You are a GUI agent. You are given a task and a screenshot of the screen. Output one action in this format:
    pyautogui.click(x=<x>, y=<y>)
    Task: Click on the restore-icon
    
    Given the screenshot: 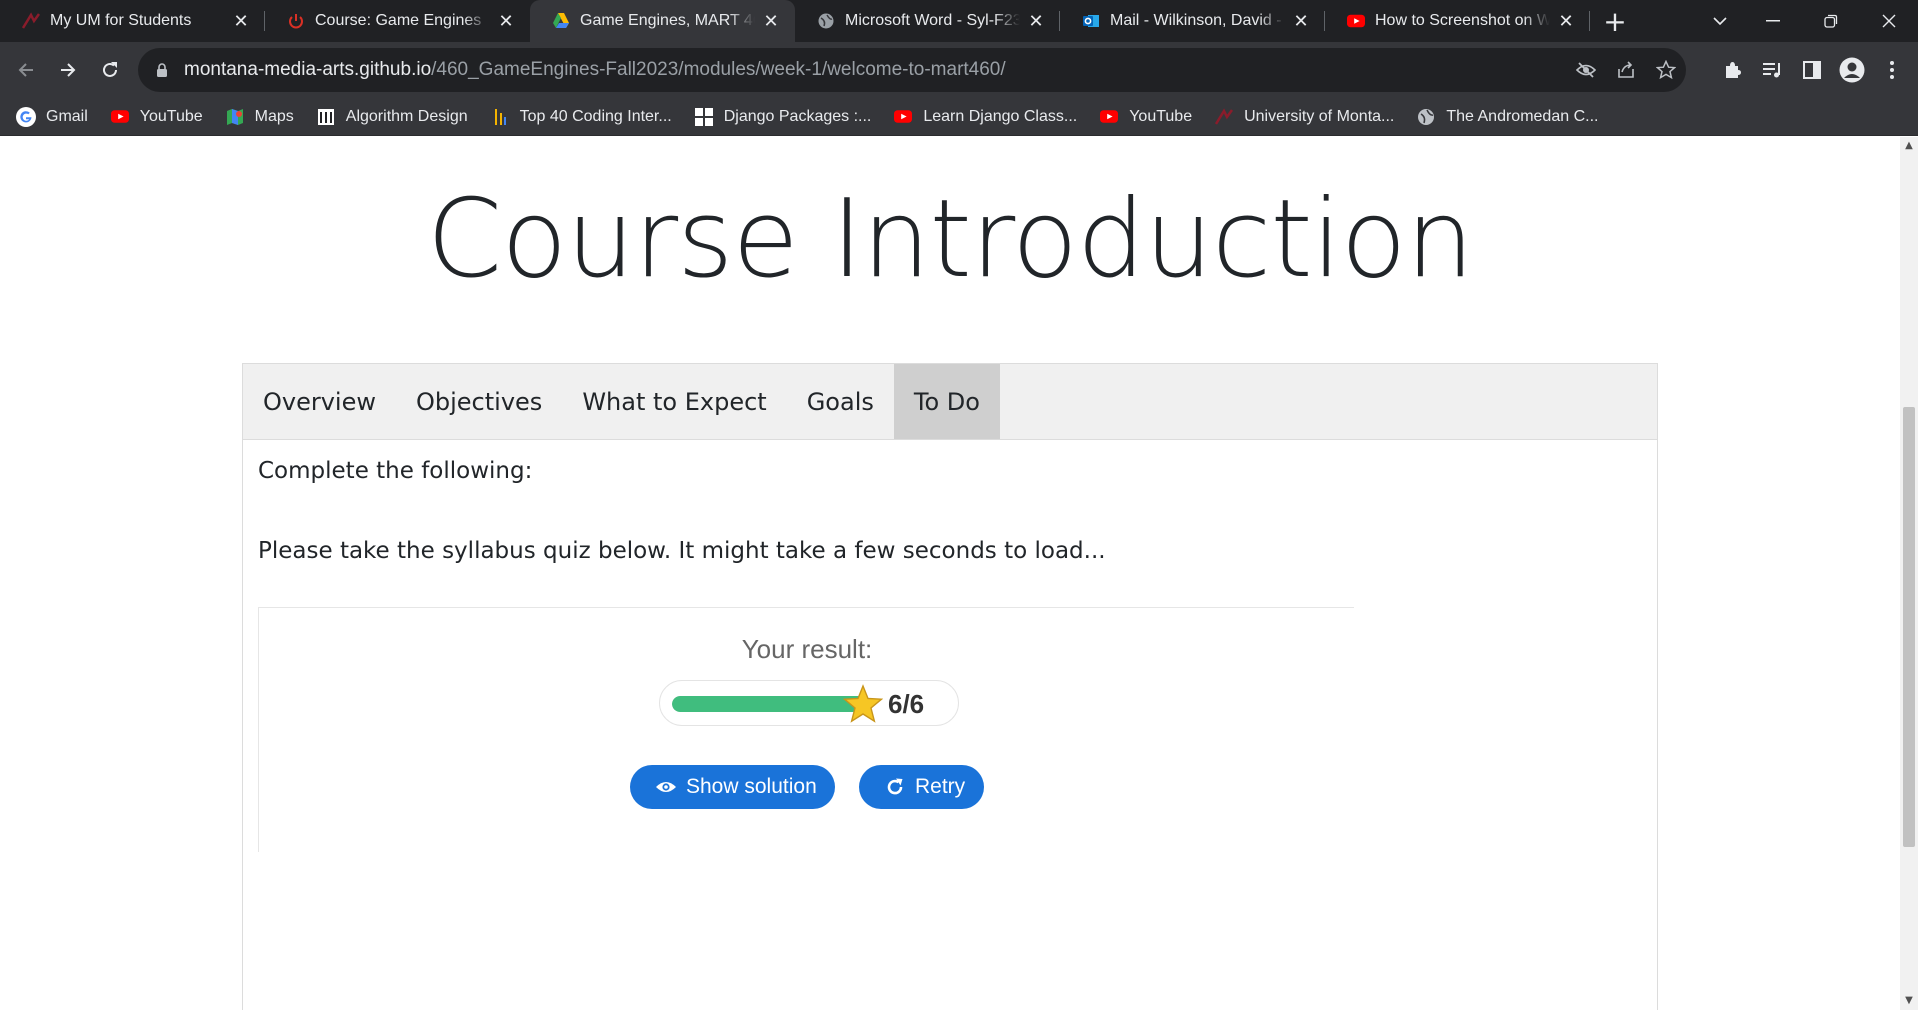 What is the action you would take?
    pyautogui.click(x=1831, y=21)
    